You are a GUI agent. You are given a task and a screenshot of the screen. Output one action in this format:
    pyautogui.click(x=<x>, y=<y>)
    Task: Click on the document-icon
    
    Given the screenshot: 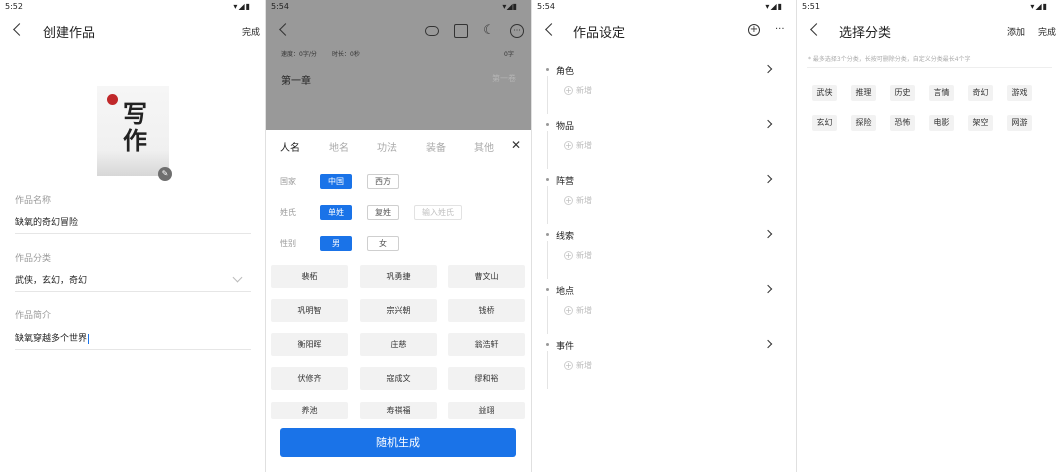 What is the action you would take?
    pyautogui.click(x=461, y=31)
    